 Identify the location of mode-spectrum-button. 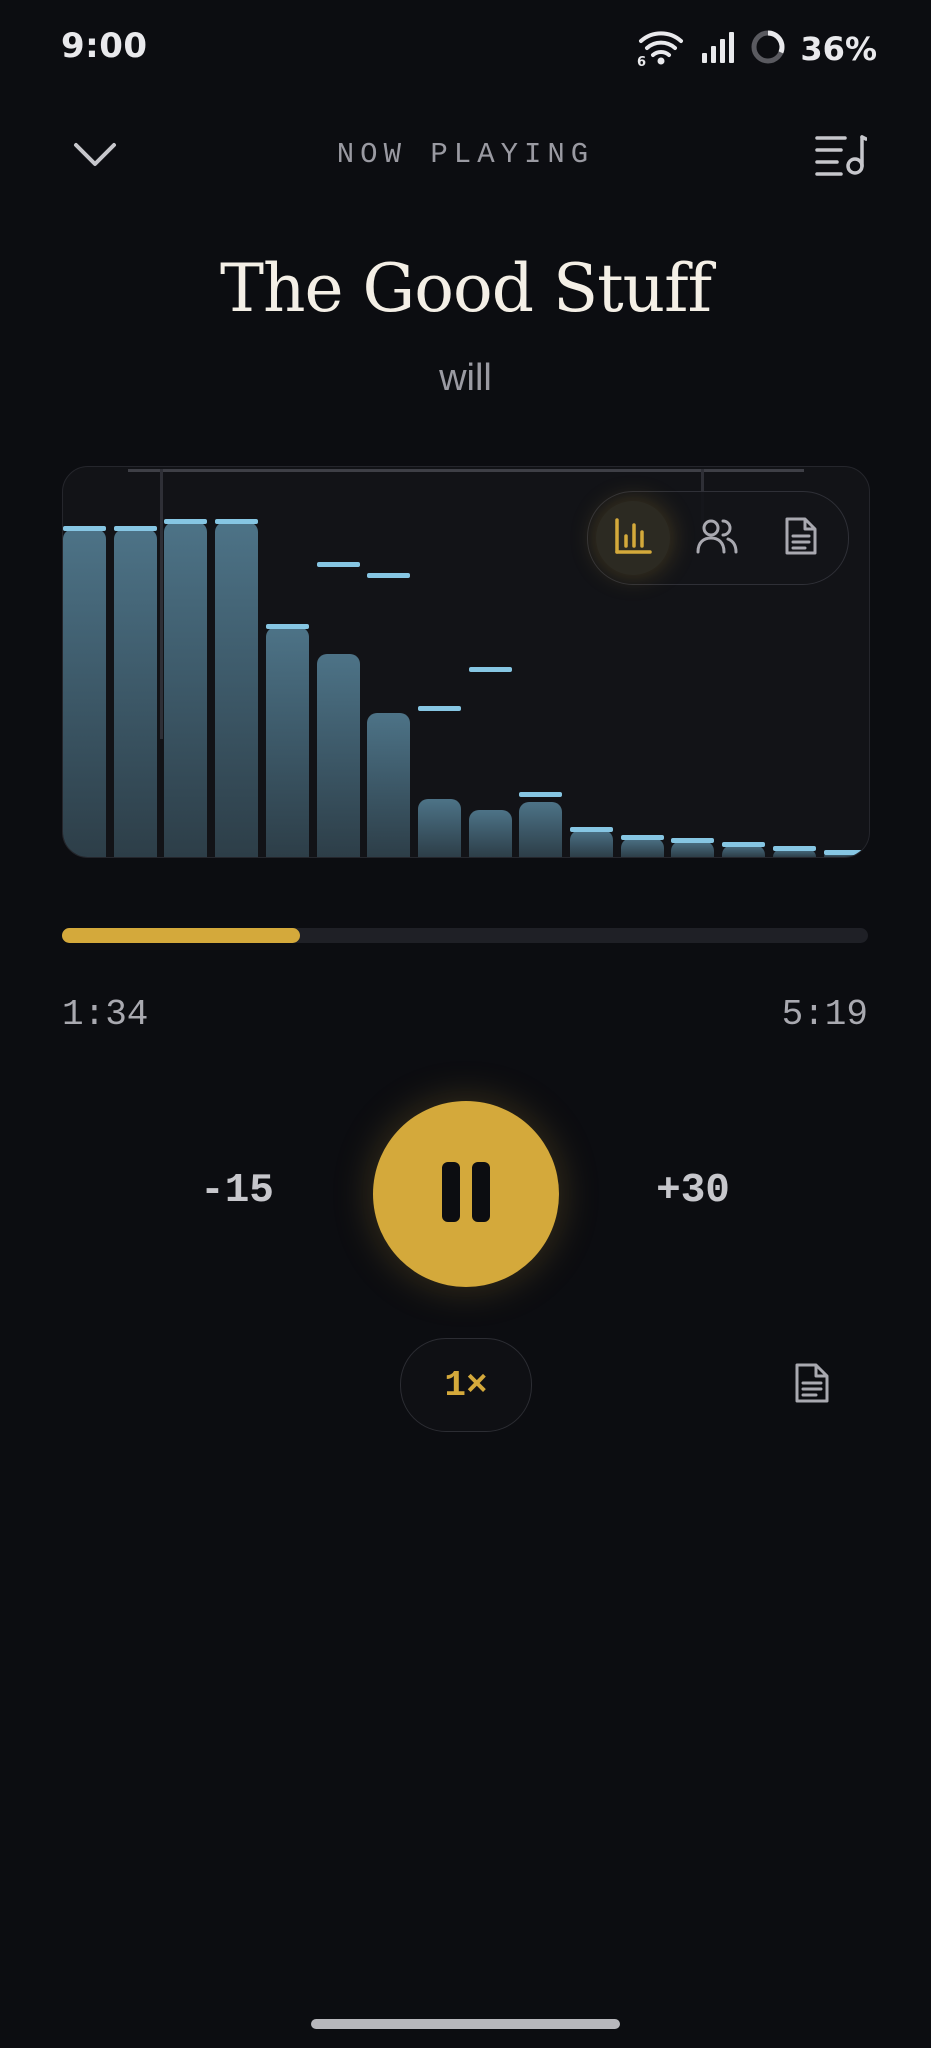
(633, 538).